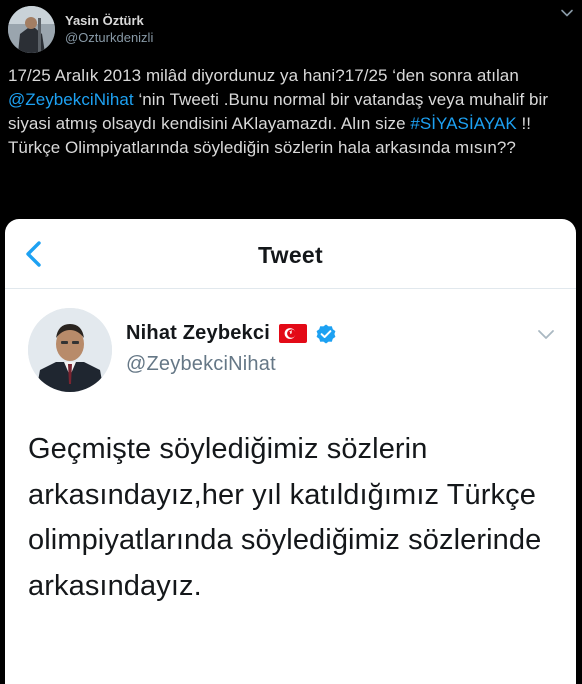 The height and width of the screenshot is (684, 582). I want to click on screenshot-topbar: Tweet, so click(290, 254).